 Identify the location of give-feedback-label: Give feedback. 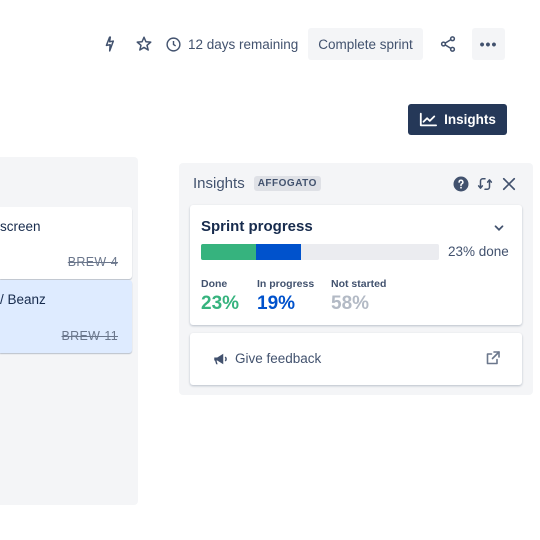
(278, 358).